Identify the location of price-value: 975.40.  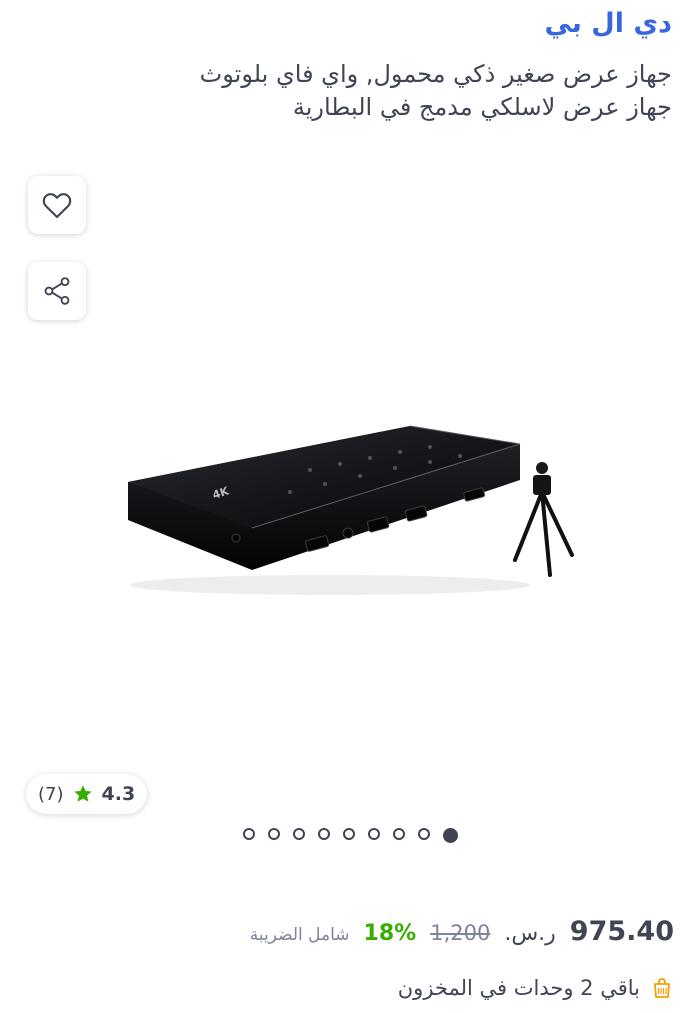
(621, 931).